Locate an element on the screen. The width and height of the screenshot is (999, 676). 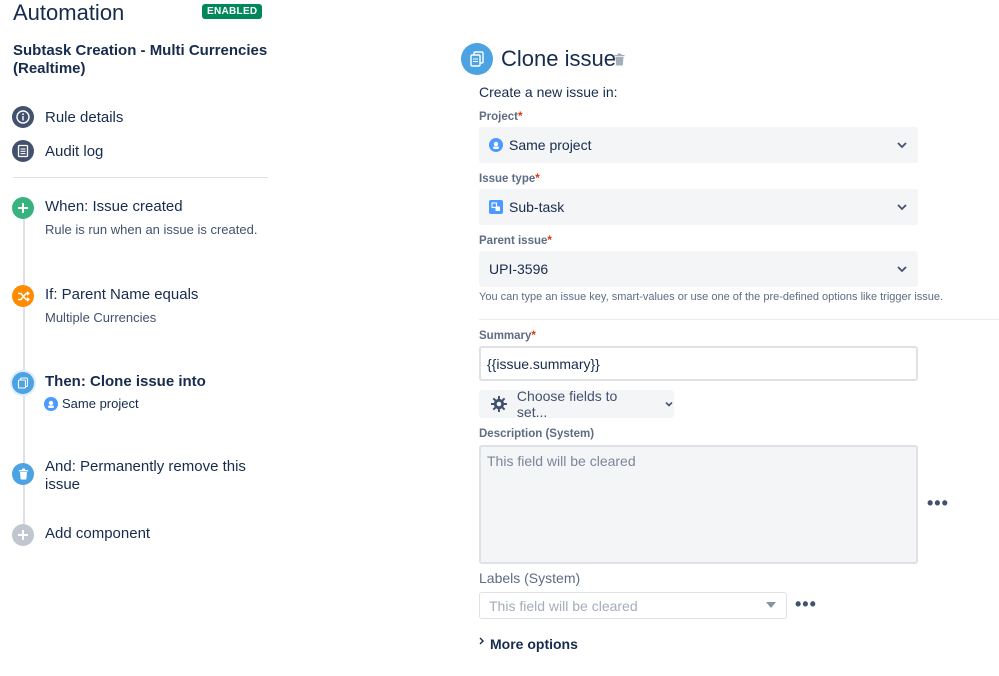
step-action-delete: And: Permanently remove this issue is located at coordinates (142, 477).